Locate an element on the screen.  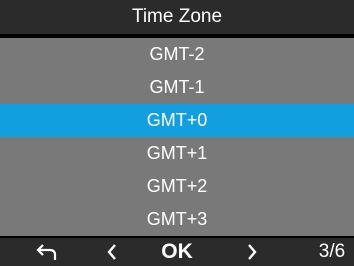
list-item-gmt-minus-1: GMT-1 is located at coordinates (177, 87).